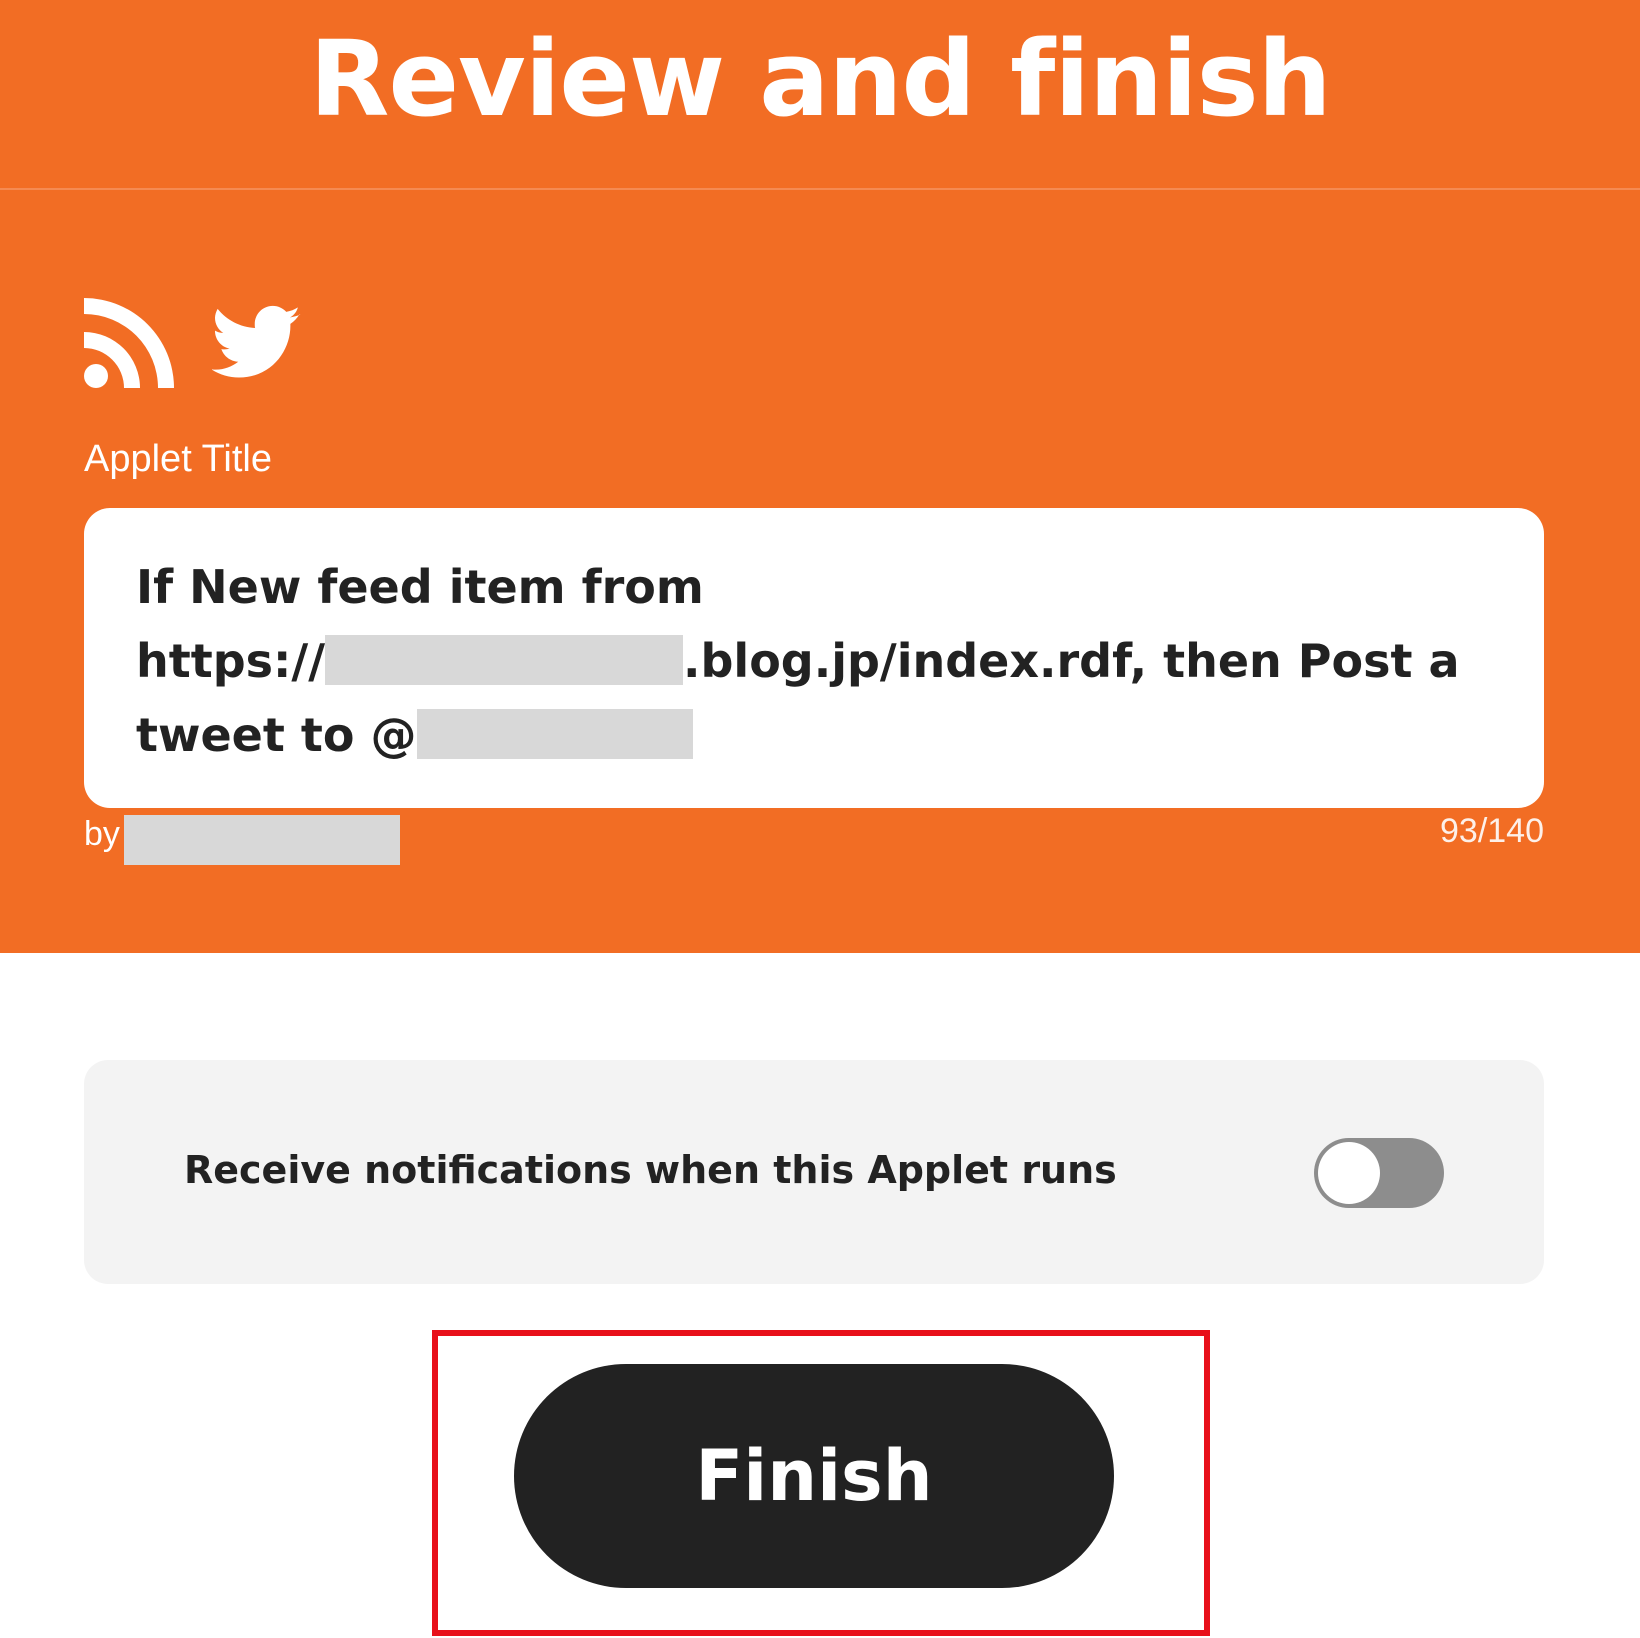  Describe the element at coordinates (814, 1476) in the screenshot. I see `finish-button: Finish` at that location.